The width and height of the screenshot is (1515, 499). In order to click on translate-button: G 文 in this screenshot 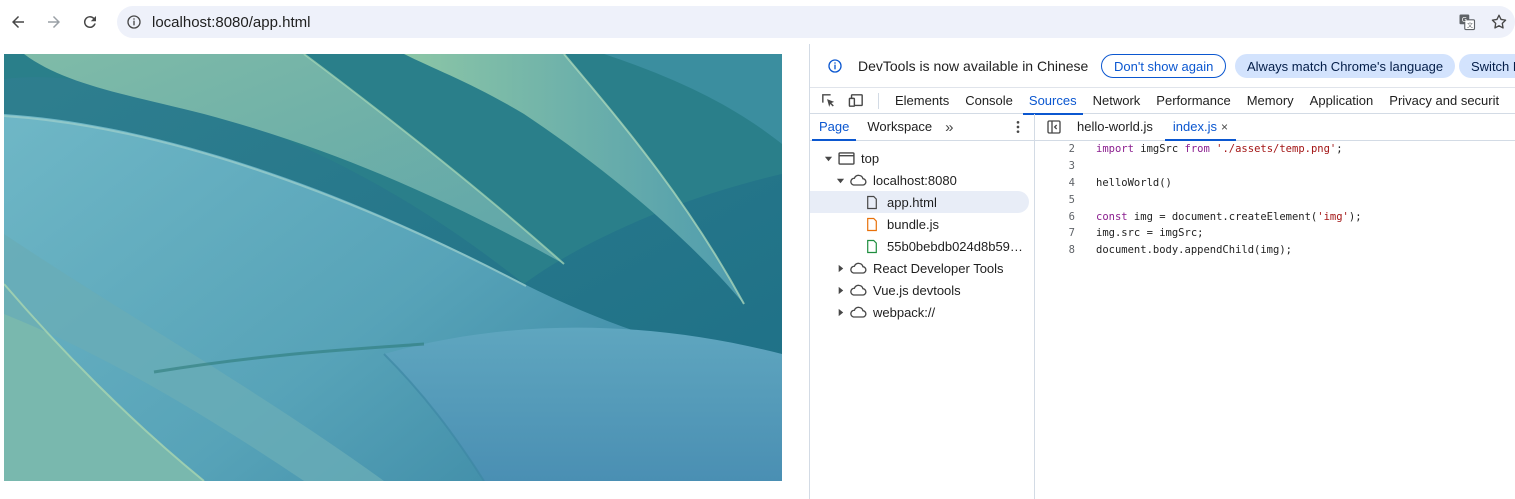, I will do `click(1467, 22)`.